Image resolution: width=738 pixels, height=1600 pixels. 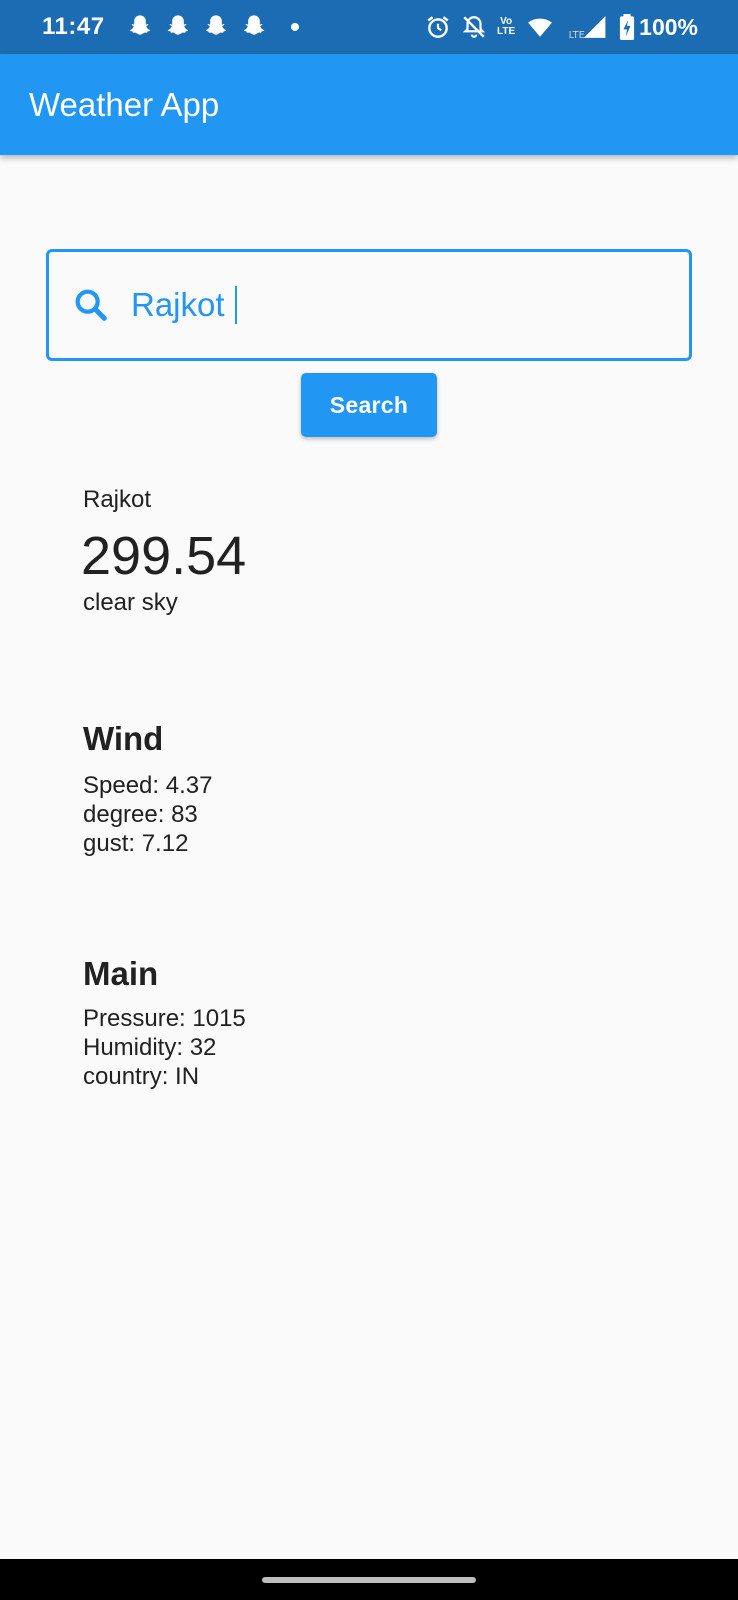 What do you see at coordinates (668, 26) in the screenshot?
I see `battery-percentage: 100%` at bounding box center [668, 26].